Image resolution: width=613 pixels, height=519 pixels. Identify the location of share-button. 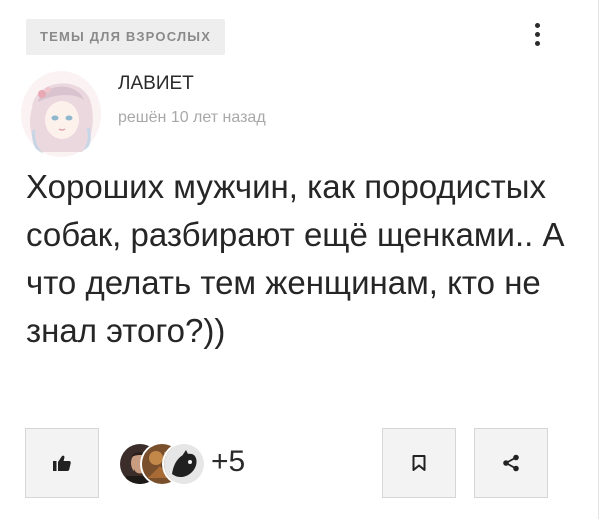
(511, 463).